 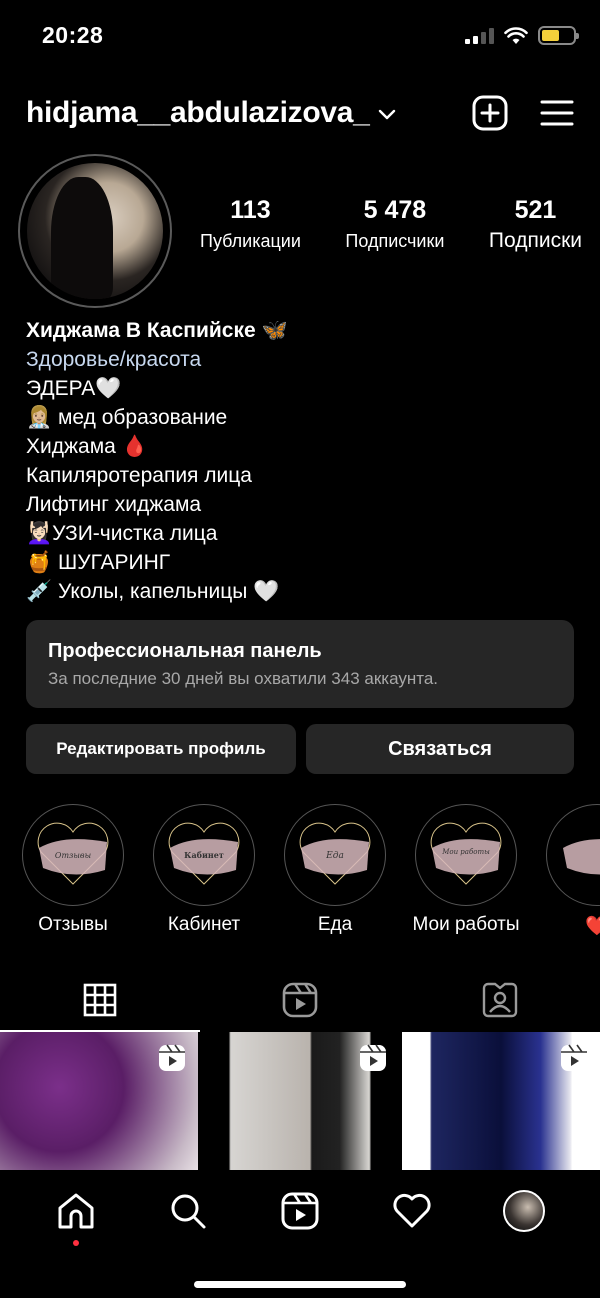 What do you see at coordinates (557, 113) in the screenshot?
I see `menu-icon` at bounding box center [557, 113].